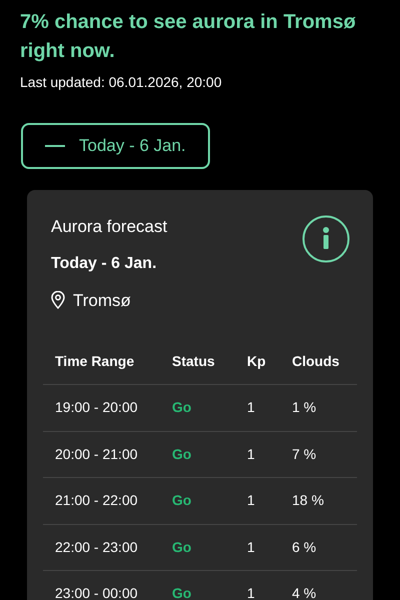 The image size is (400, 600). What do you see at coordinates (96, 407) in the screenshot?
I see `time-range-cell: 19:00 - 20:00` at bounding box center [96, 407].